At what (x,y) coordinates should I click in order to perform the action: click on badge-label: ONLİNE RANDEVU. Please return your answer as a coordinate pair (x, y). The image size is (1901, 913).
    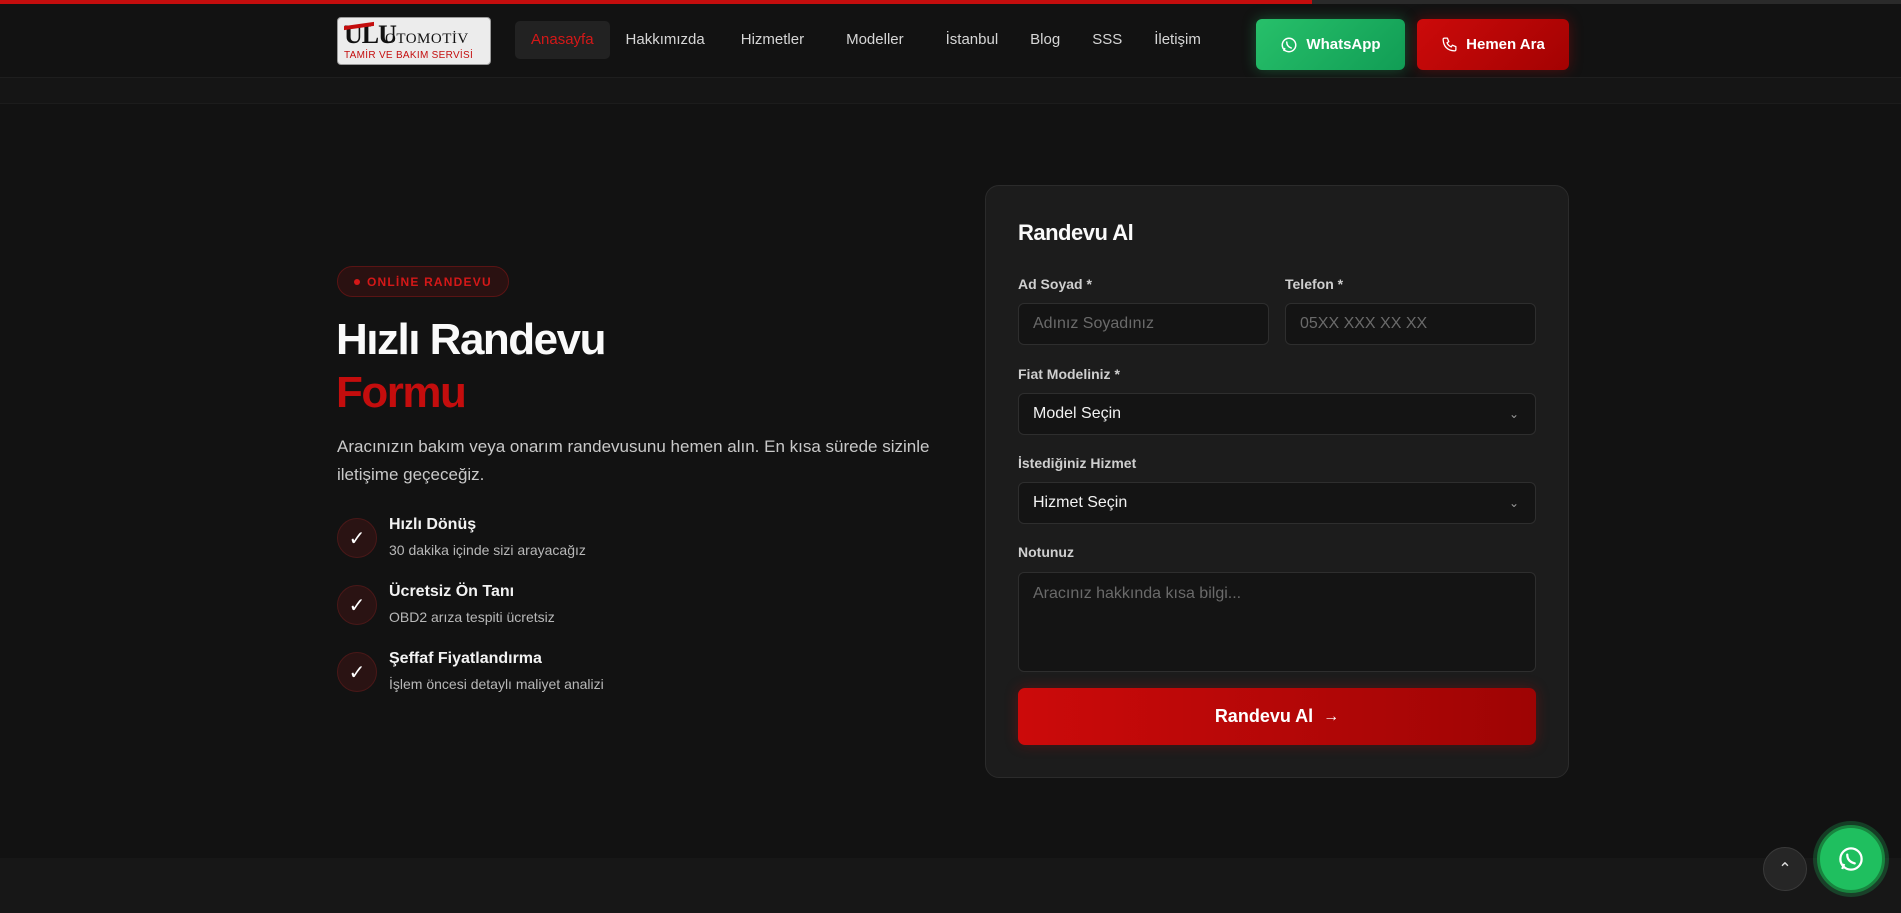
    Looking at the image, I should click on (429, 281).